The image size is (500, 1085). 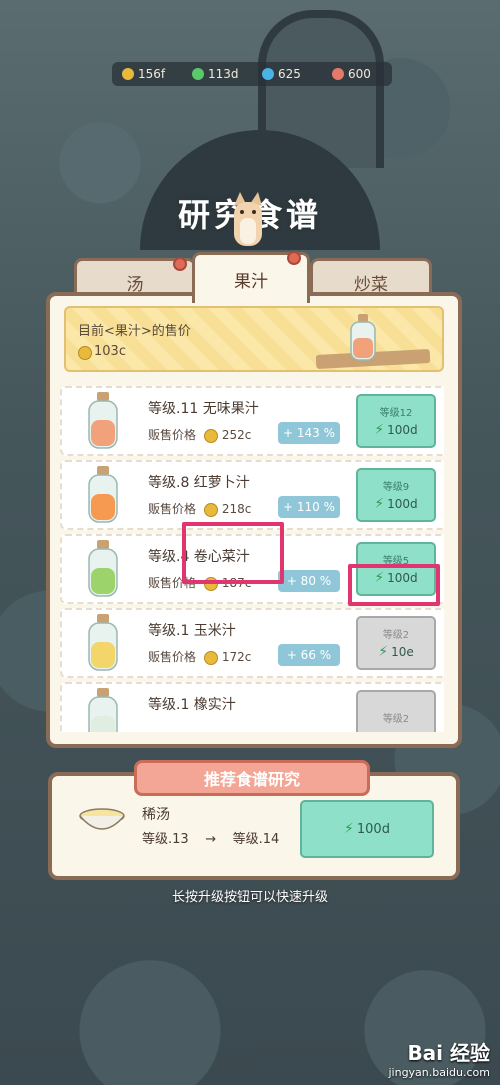 What do you see at coordinates (199, 656) in the screenshot?
I see `sell-price: 贩售价格 172c` at bounding box center [199, 656].